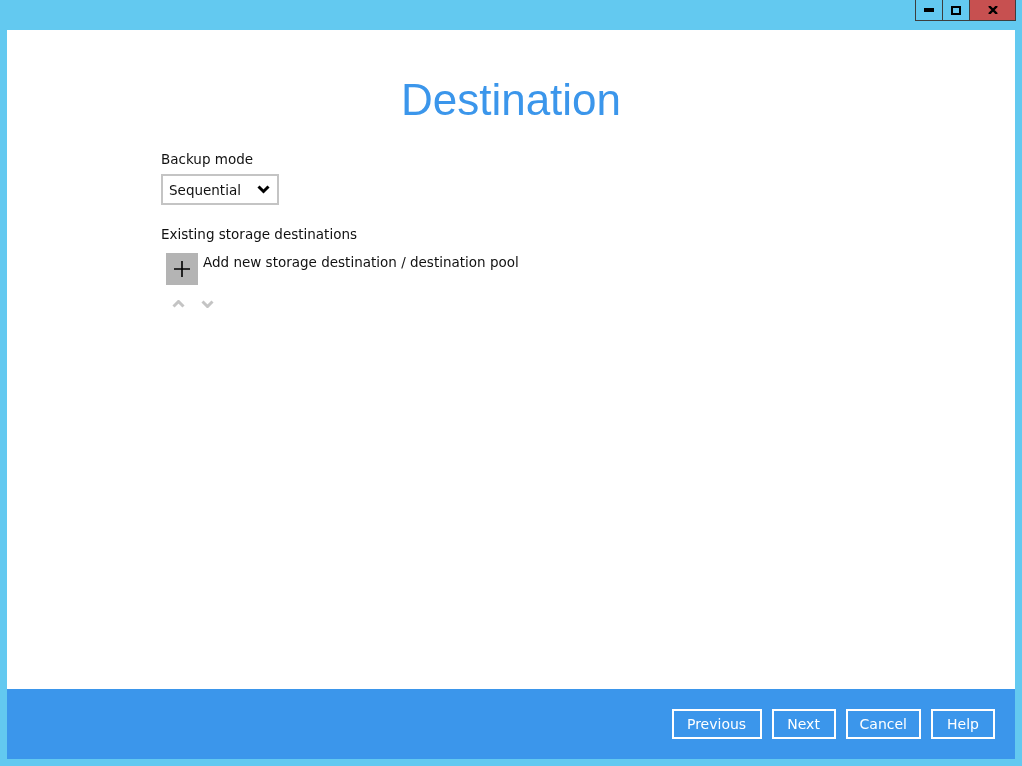  Describe the element at coordinates (803, 724) in the screenshot. I see `footer-button: Next` at that location.